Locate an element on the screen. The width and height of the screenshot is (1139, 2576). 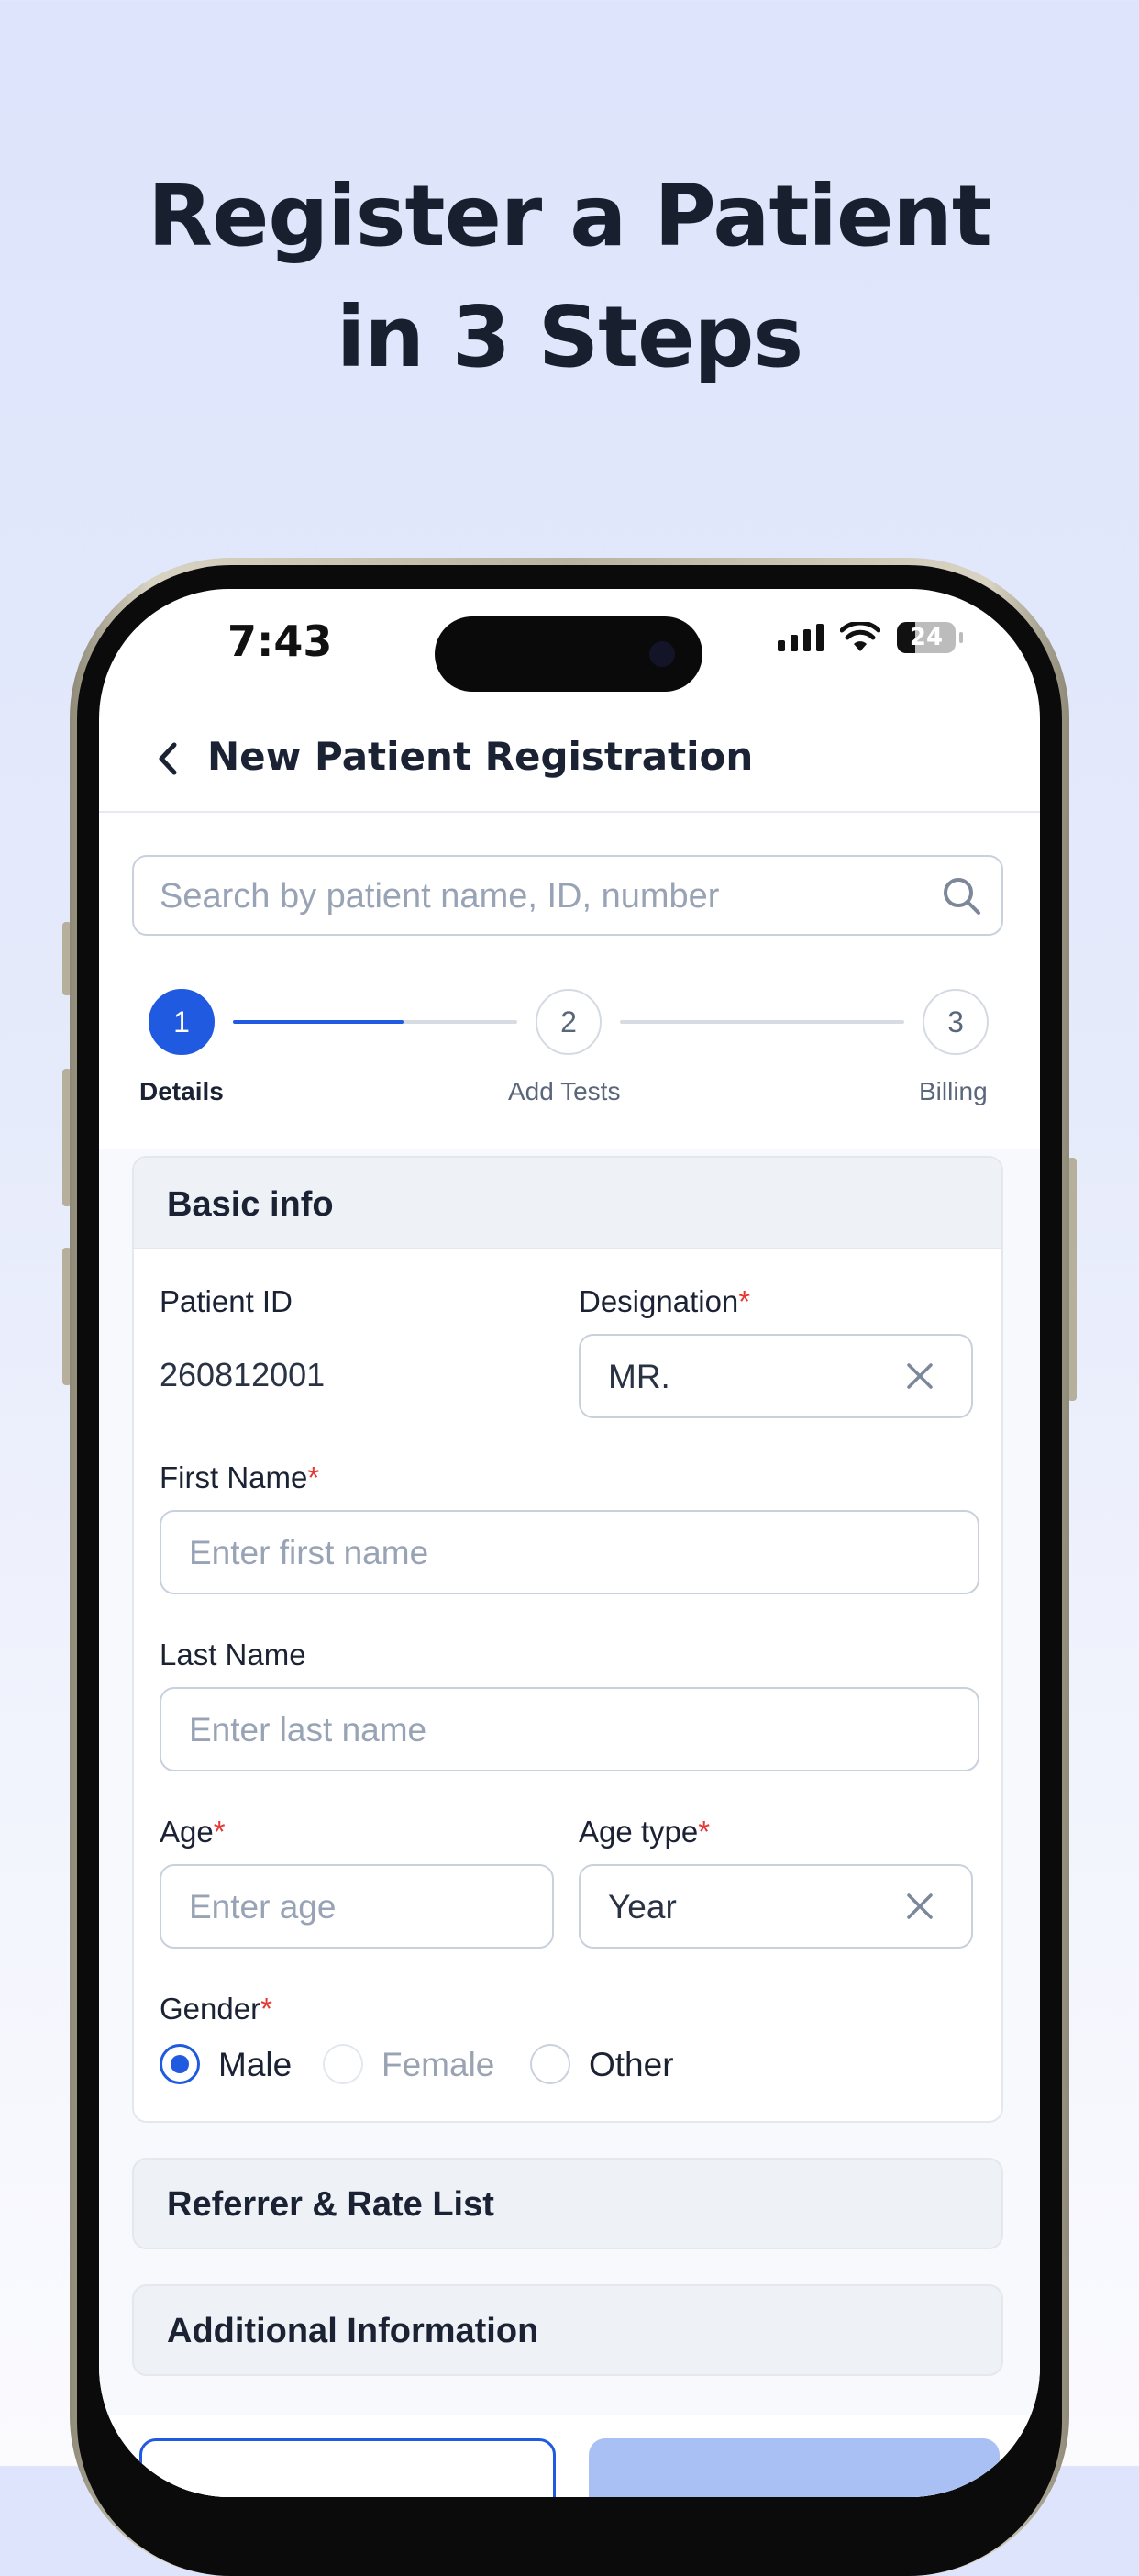
wifi-icon is located at coordinates (860, 636).